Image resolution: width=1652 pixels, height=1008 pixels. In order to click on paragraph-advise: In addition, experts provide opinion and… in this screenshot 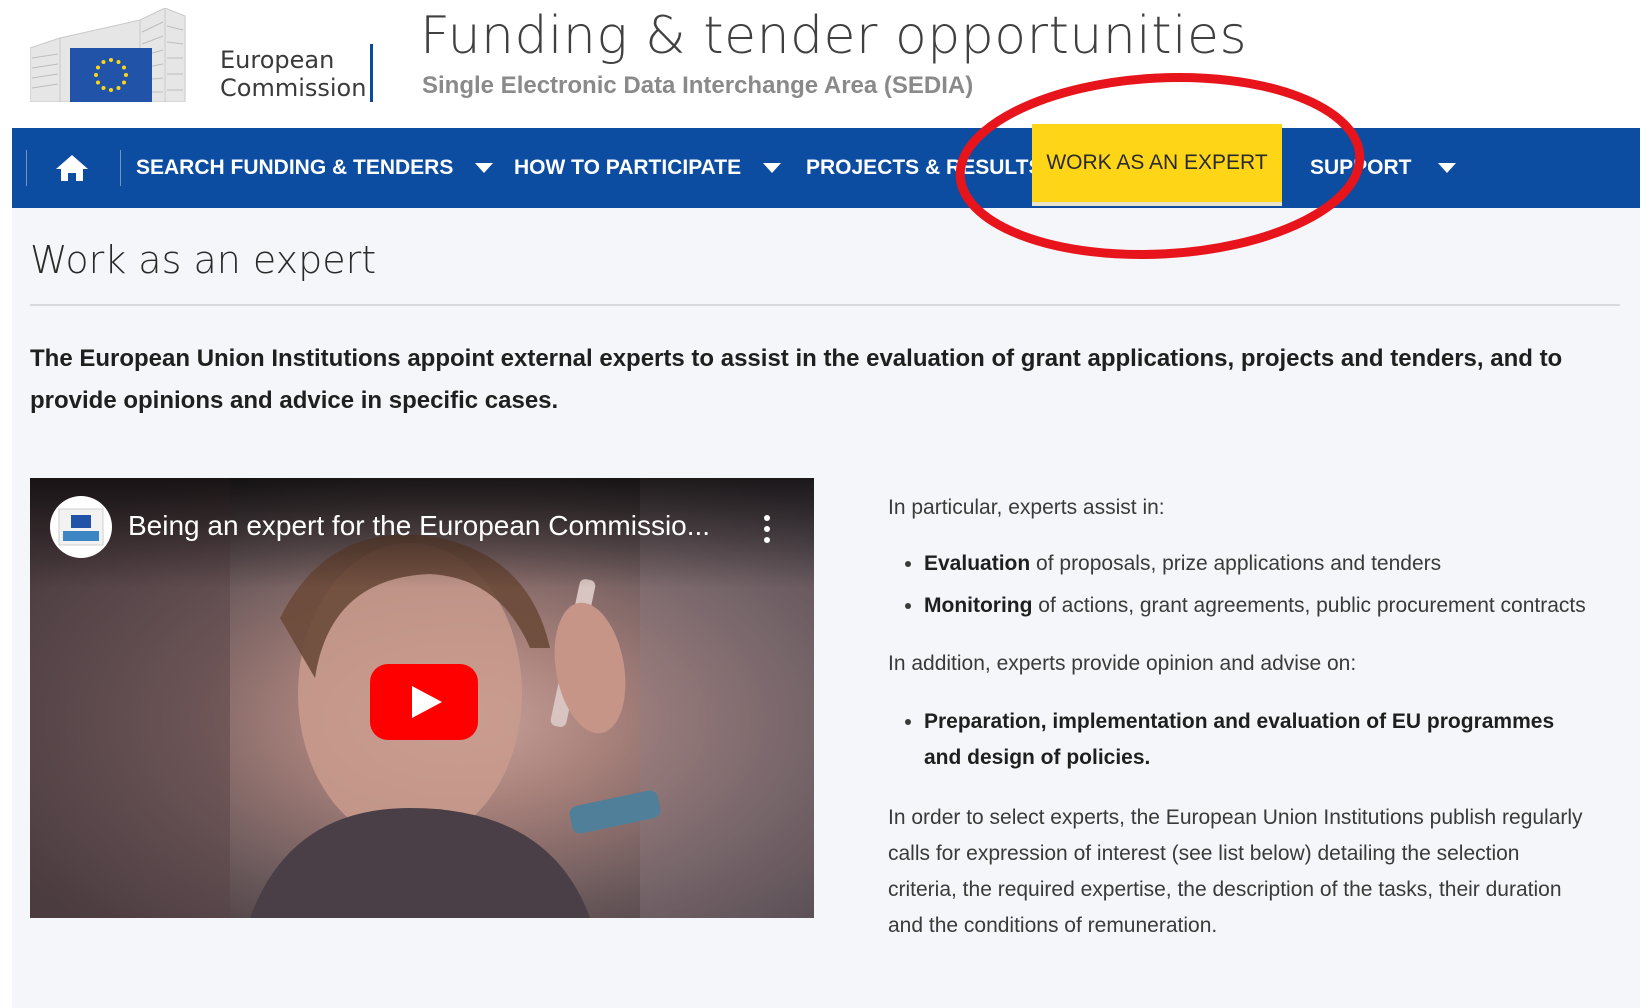, I will do `click(1122, 663)`.